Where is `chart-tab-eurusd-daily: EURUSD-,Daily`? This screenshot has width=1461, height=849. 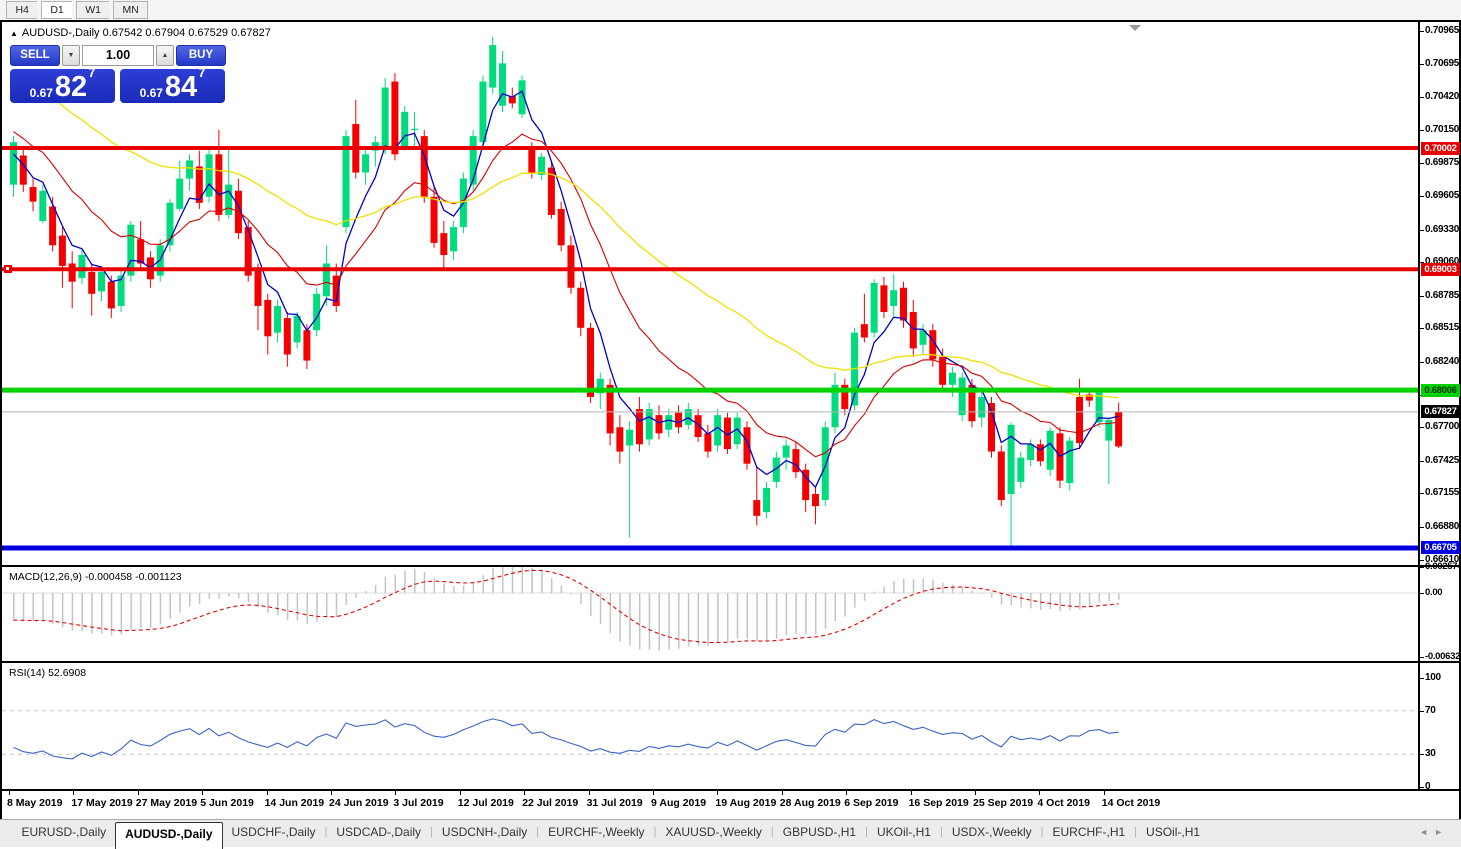 chart-tab-eurusd-daily: EURUSD-,Daily is located at coordinates (63, 833).